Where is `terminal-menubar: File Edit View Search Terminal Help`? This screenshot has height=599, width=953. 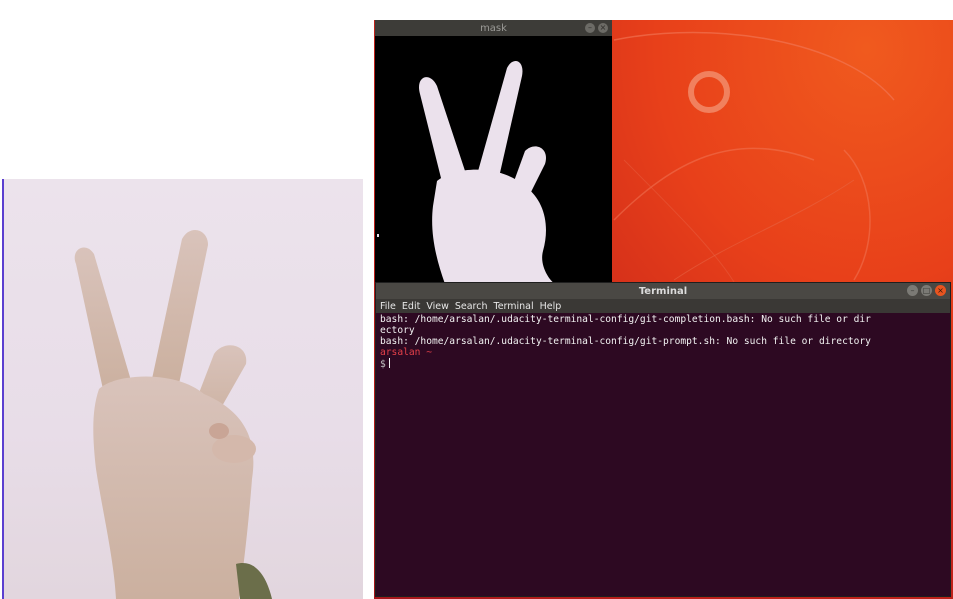
terminal-menubar: File Edit View Search Terminal Help is located at coordinates (663, 306).